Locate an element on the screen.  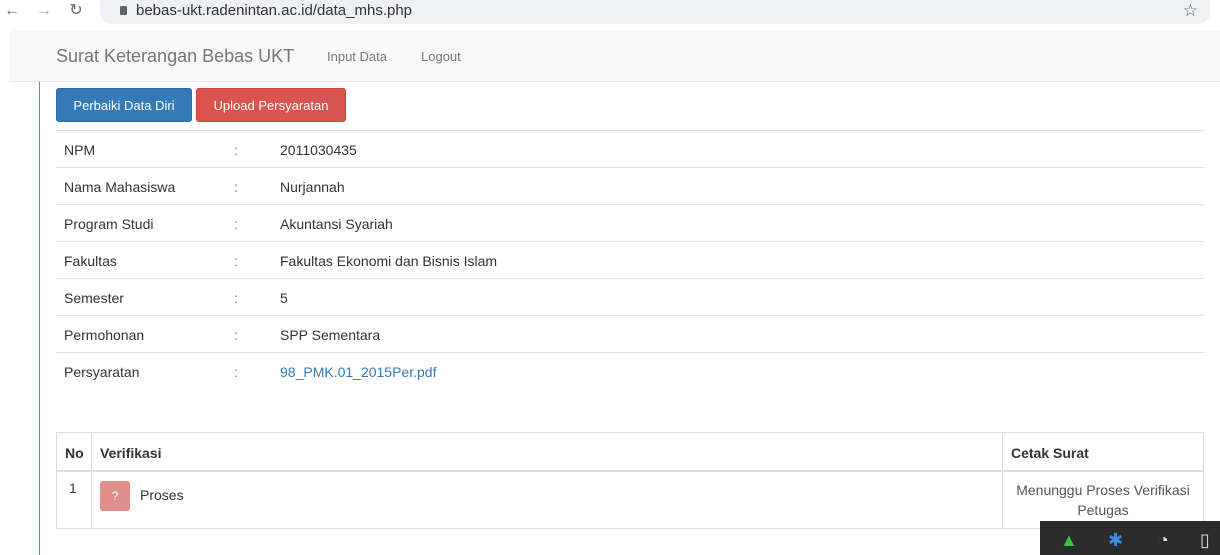
navbar-brand: Surat Keterangan Bebas UKT is located at coordinates (175, 56).